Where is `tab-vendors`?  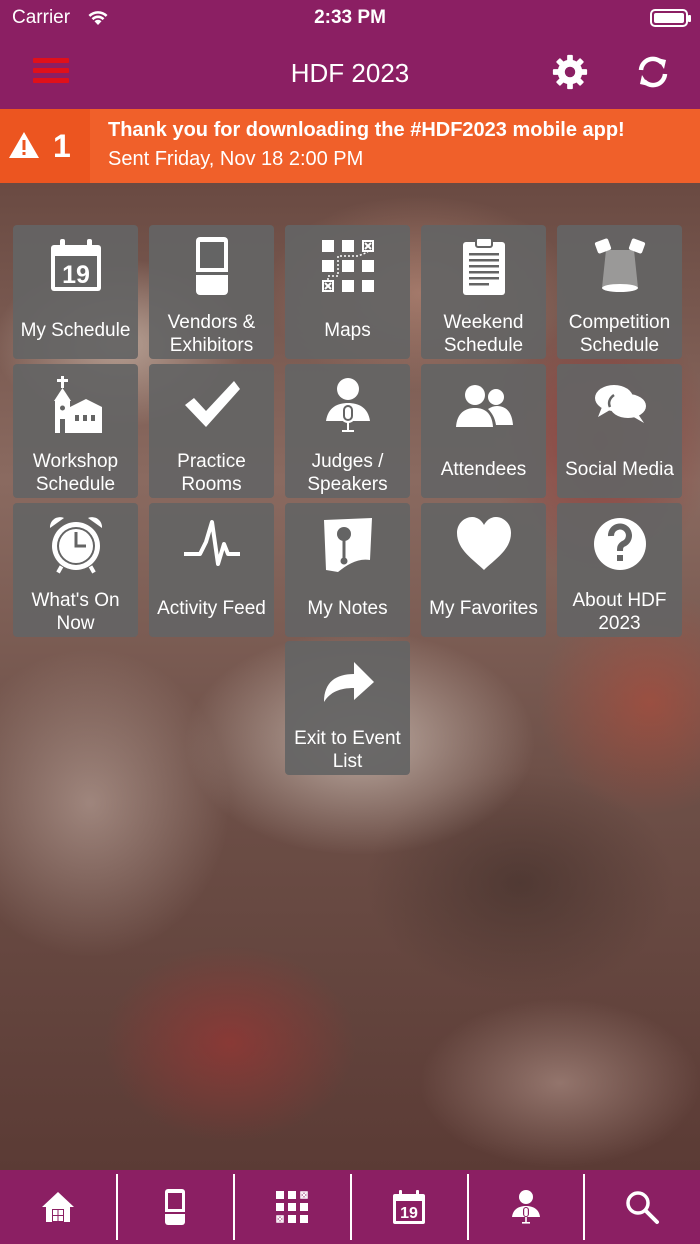 tab-vendors is located at coordinates (175, 1207).